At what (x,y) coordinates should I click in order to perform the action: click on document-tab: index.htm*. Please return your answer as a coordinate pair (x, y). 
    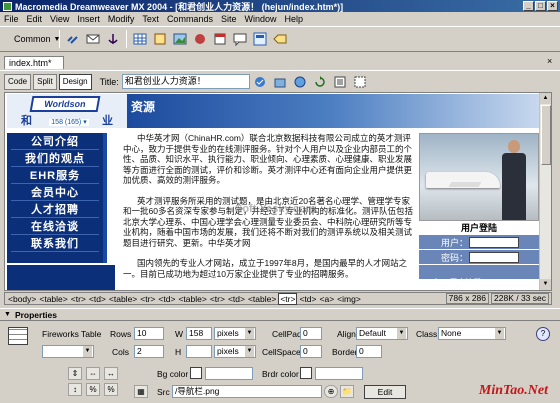
    Looking at the image, I should click on (34, 62).